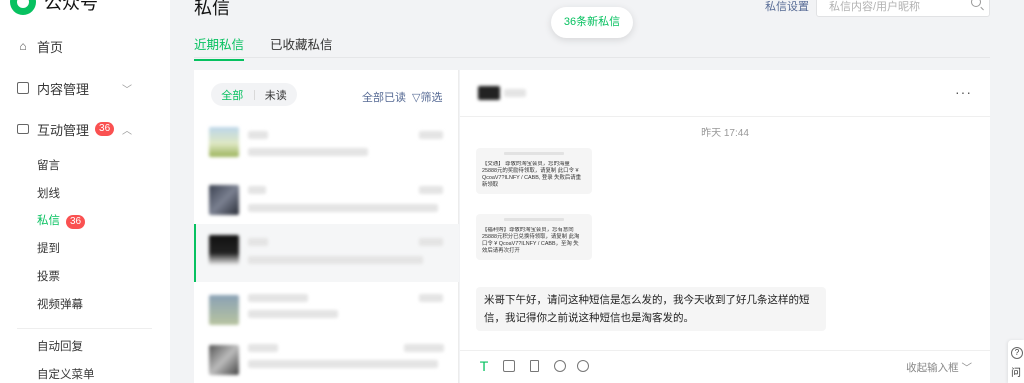 The width and height of the screenshot is (1024, 383). I want to click on message-timestamp: 昨天 17:44, so click(725, 133).